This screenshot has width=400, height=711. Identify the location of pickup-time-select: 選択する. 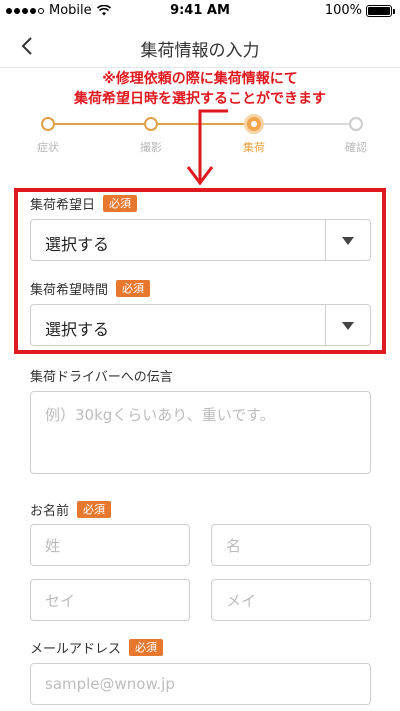
(200, 325).